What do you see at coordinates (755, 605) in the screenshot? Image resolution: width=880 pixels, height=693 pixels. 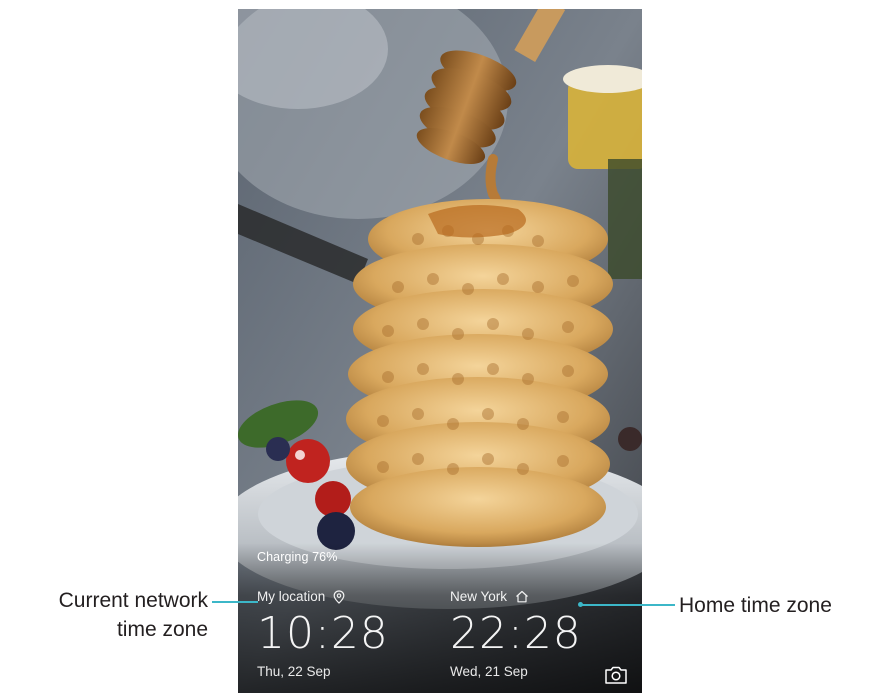 I see `callout-home-time-zone: Home time zone` at bounding box center [755, 605].